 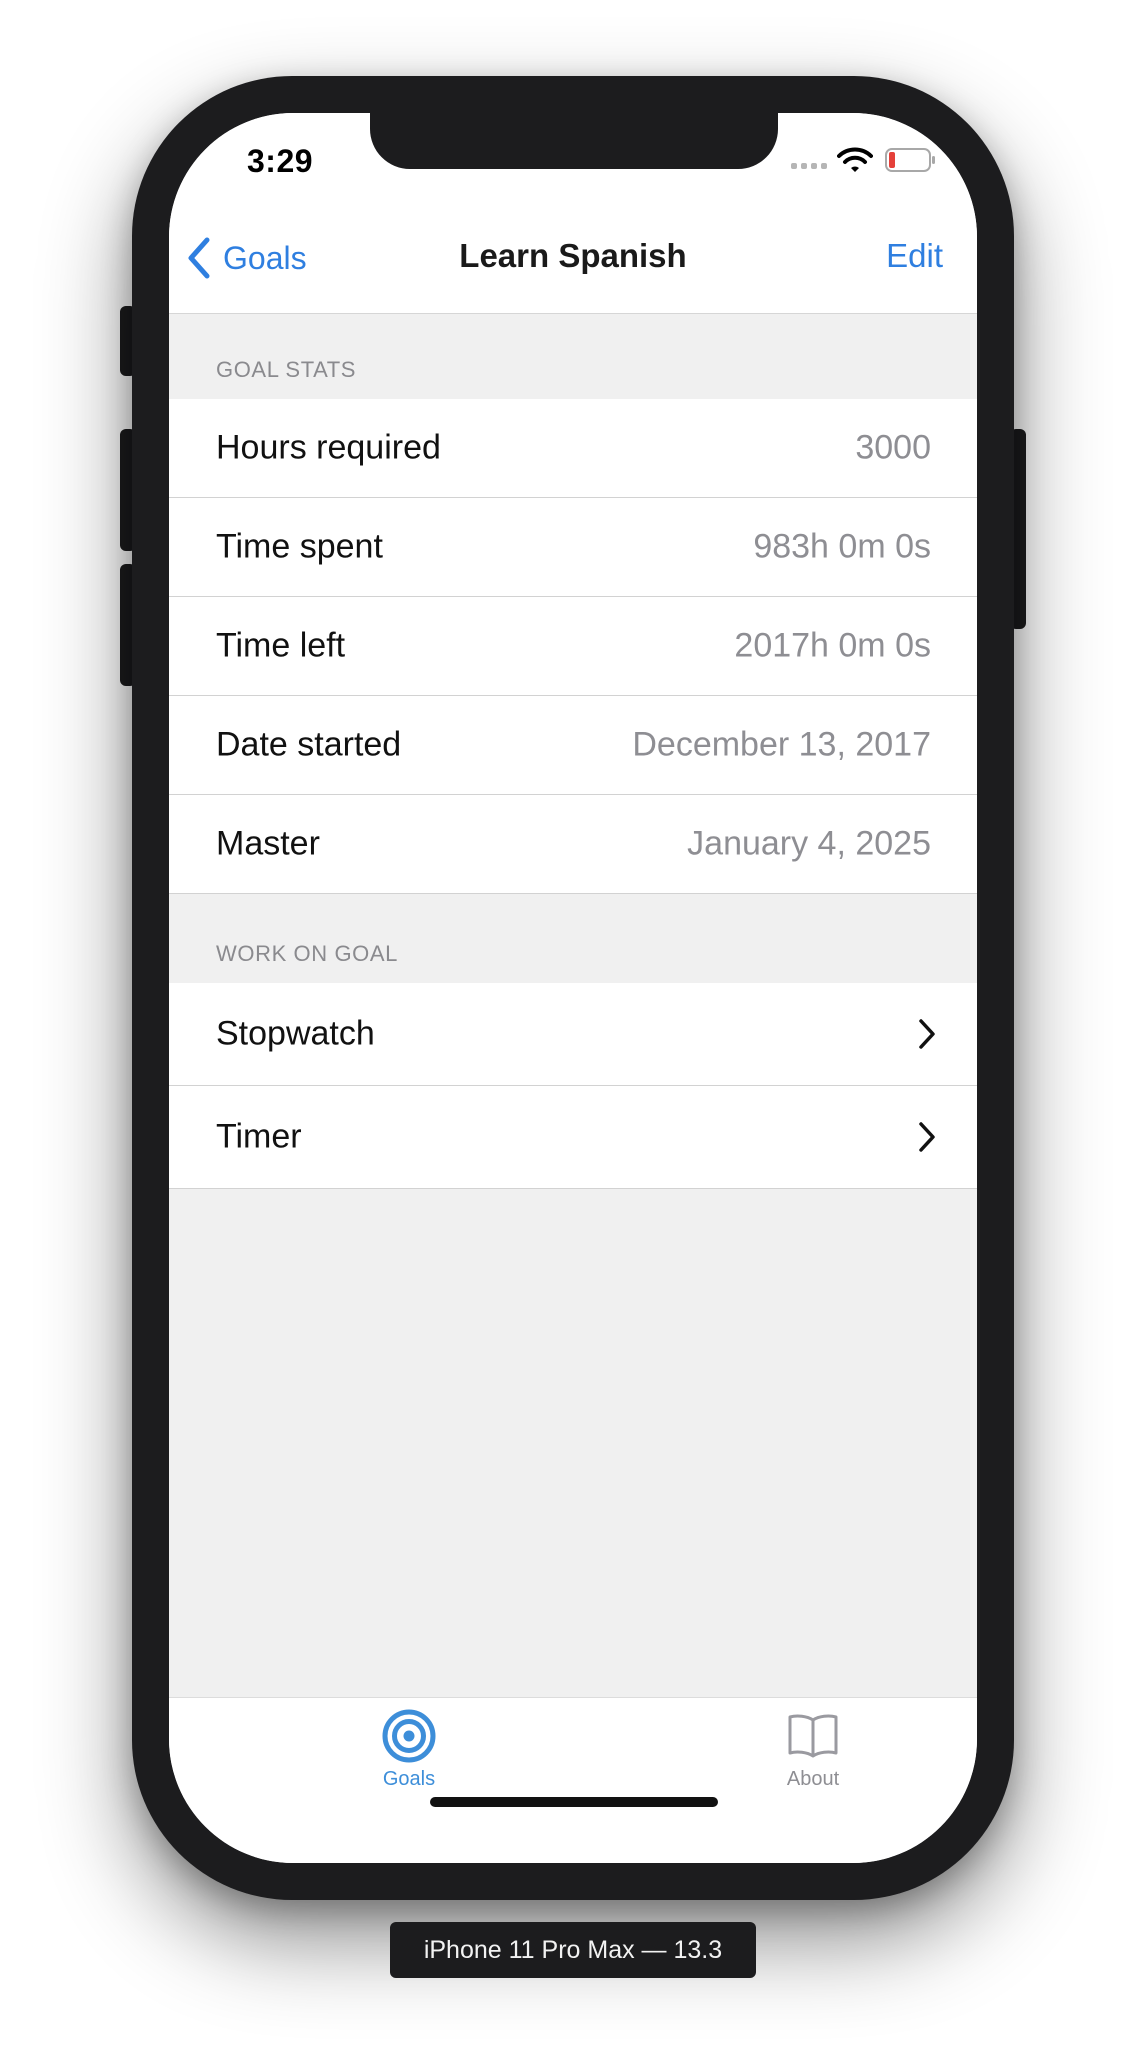 What do you see at coordinates (813, 1779) in the screenshot?
I see `tab-label: About` at bounding box center [813, 1779].